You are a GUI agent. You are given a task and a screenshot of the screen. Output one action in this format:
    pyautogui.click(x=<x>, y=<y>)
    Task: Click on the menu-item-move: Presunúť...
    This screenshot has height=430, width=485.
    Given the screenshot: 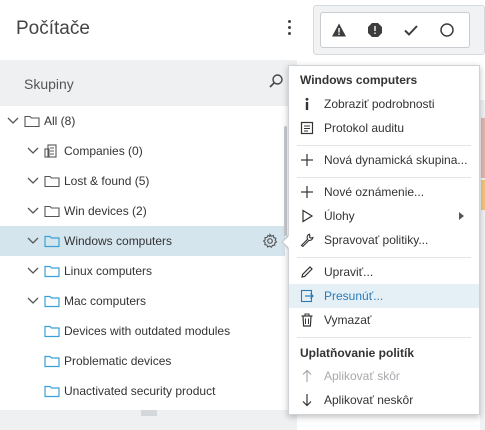 What is the action you would take?
    pyautogui.click(x=384, y=296)
    